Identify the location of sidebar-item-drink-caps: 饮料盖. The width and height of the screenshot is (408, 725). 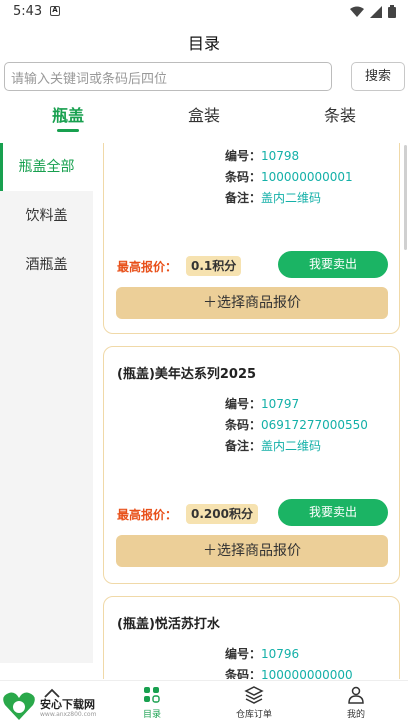
(46, 216).